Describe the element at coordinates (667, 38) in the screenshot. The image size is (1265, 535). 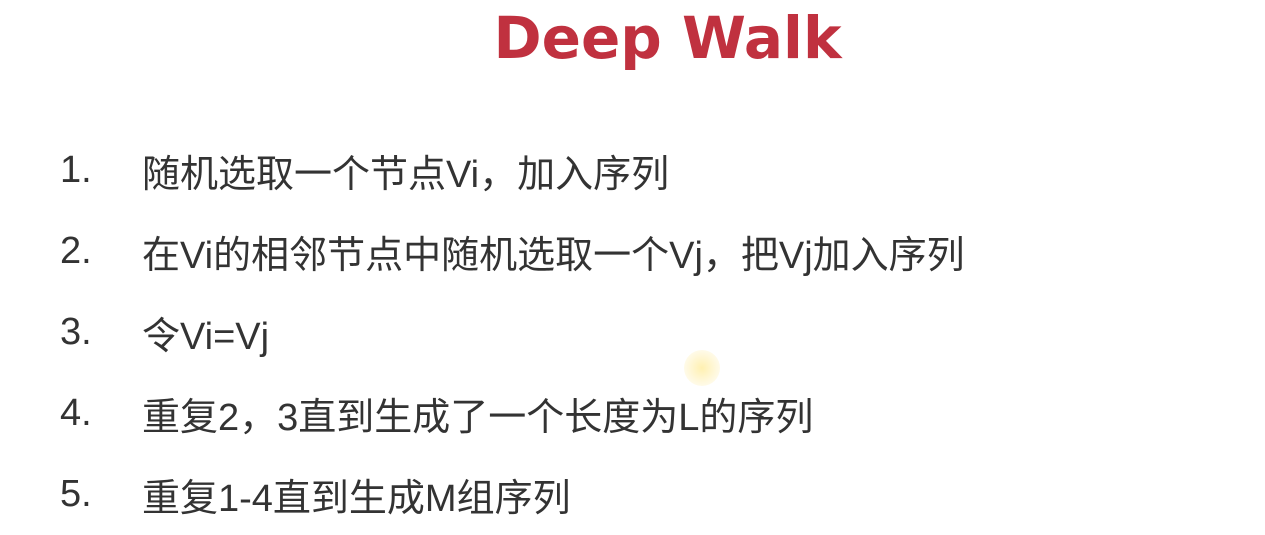
I see `slide-title: Deep Walk` at that location.